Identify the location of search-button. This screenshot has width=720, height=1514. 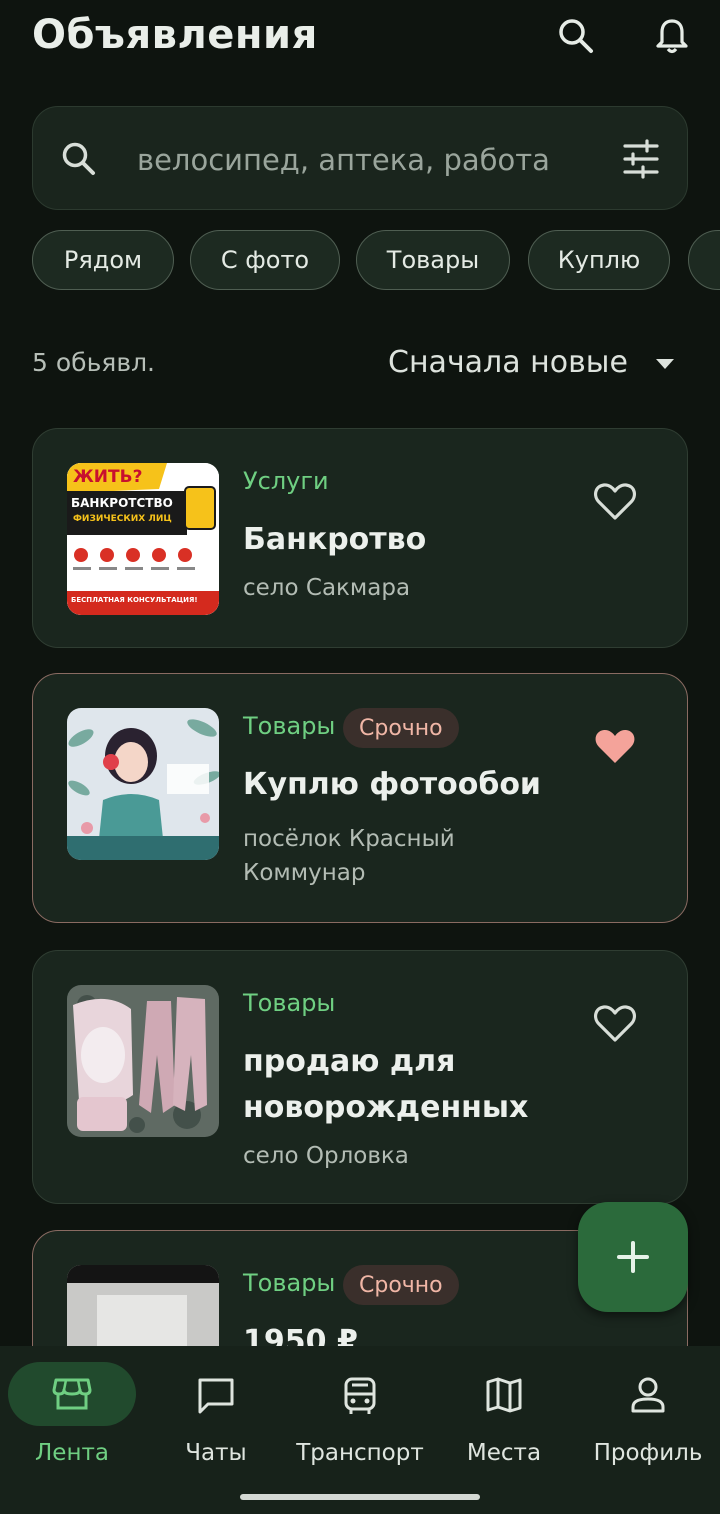
(576, 36).